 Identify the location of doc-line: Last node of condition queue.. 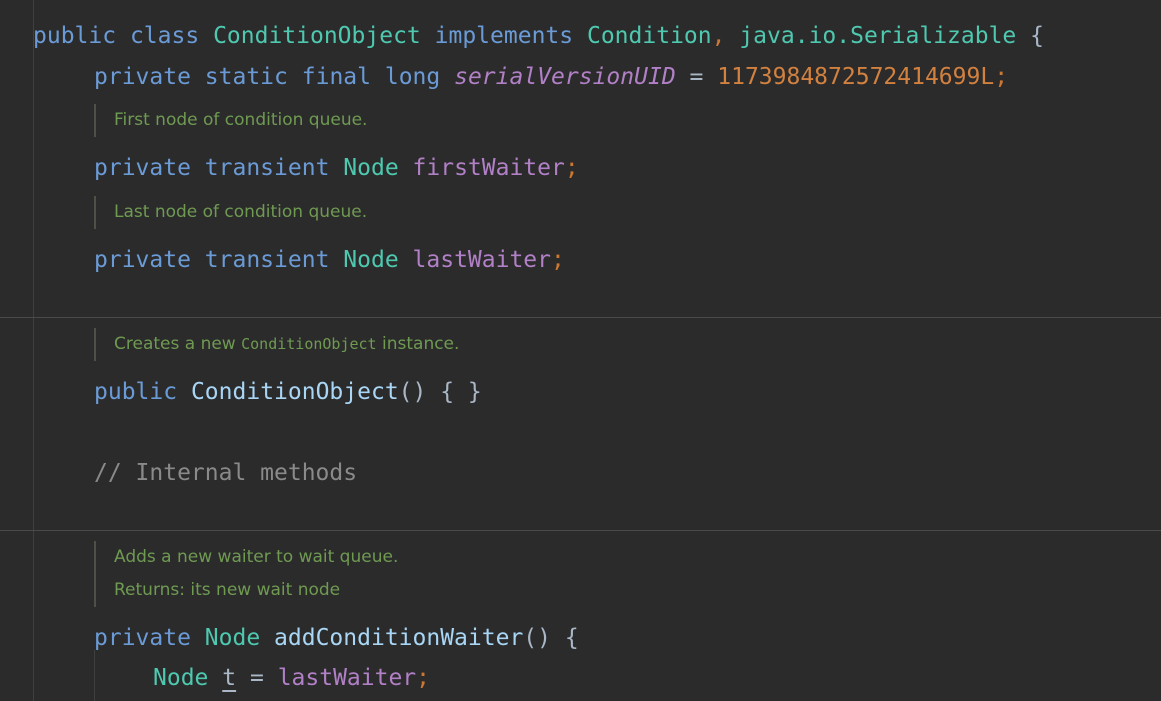
(241, 212).